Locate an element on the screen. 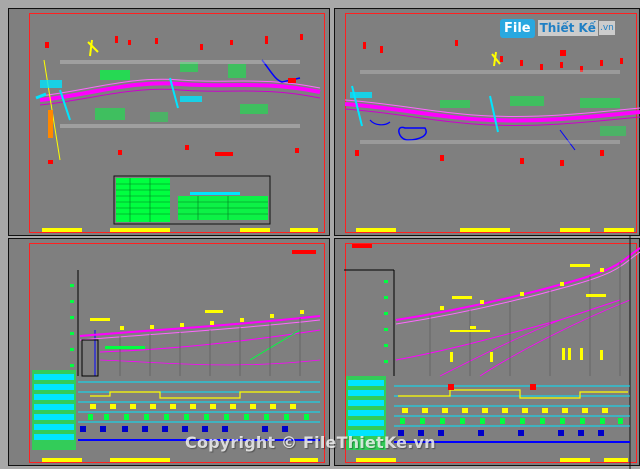  watermark-logo: File Thiết Kế .vn is located at coordinates (557, 28).